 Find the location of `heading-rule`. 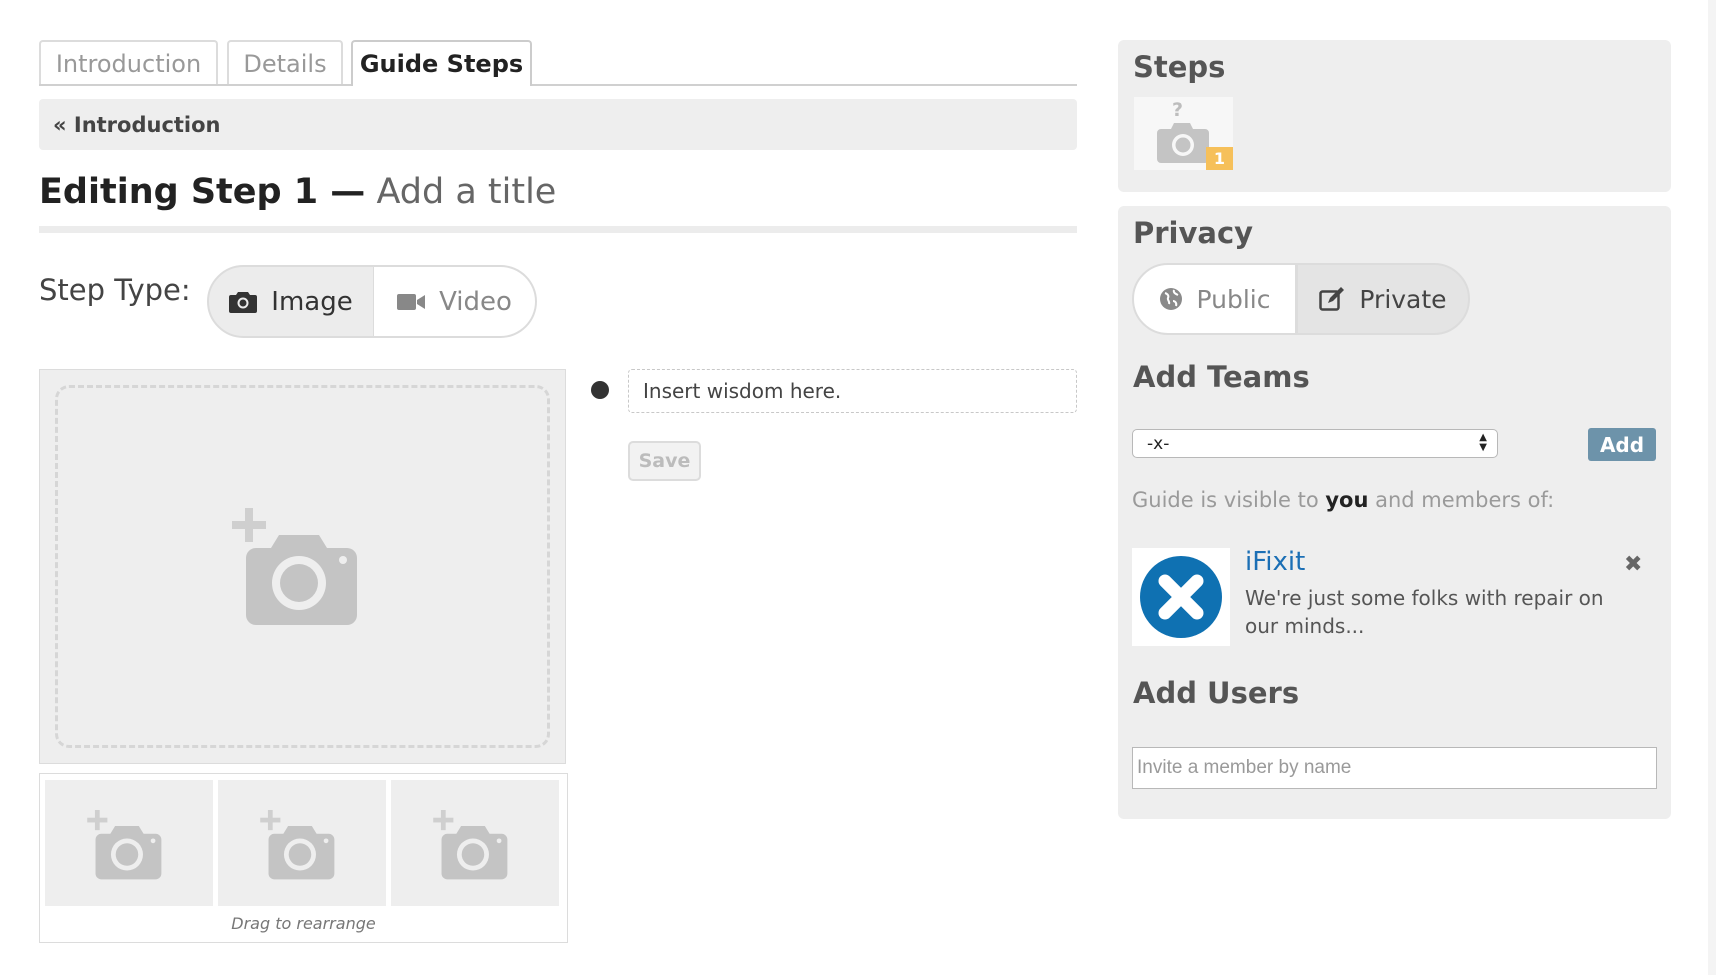

heading-rule is located at coordinates (558, 229).